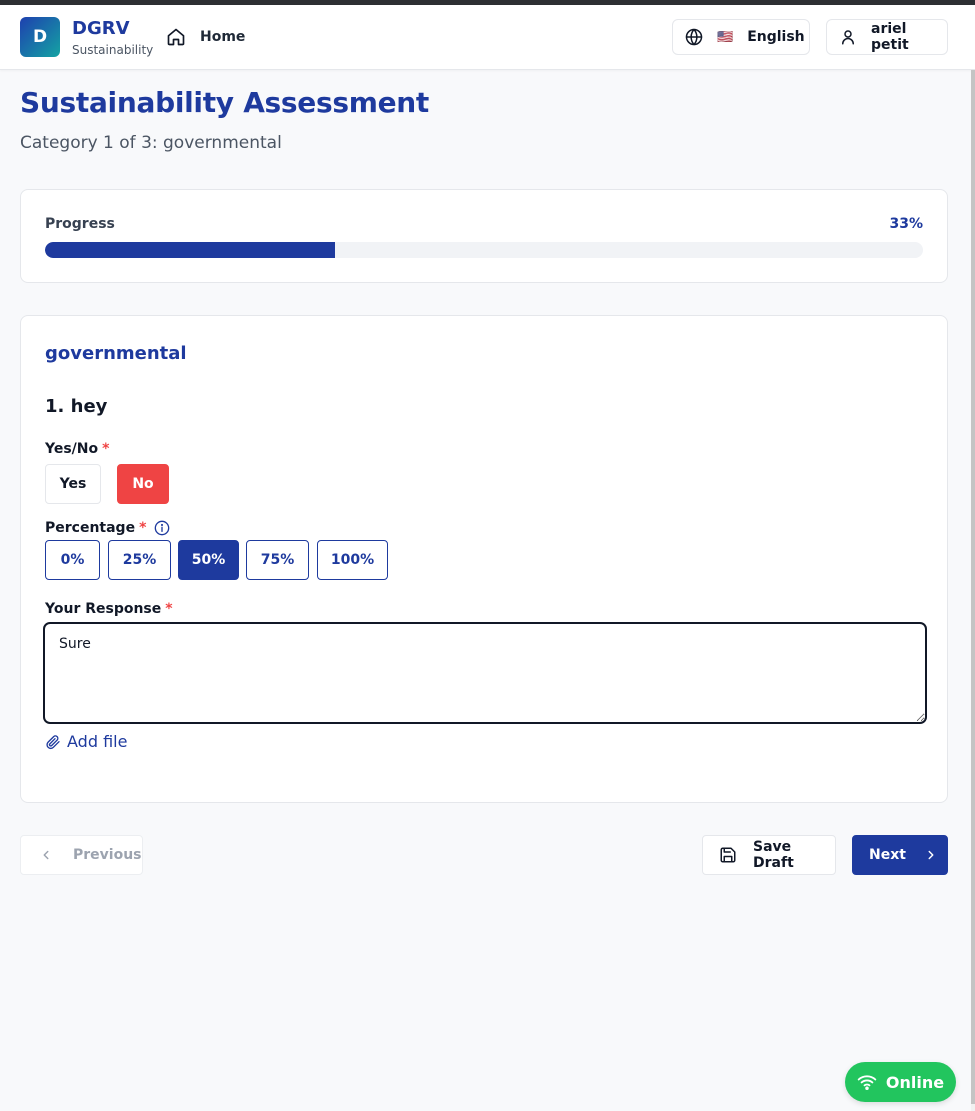 The image size is (975, 1111). I want to click on save-draft-label: Save Draft, so click(773, 855).